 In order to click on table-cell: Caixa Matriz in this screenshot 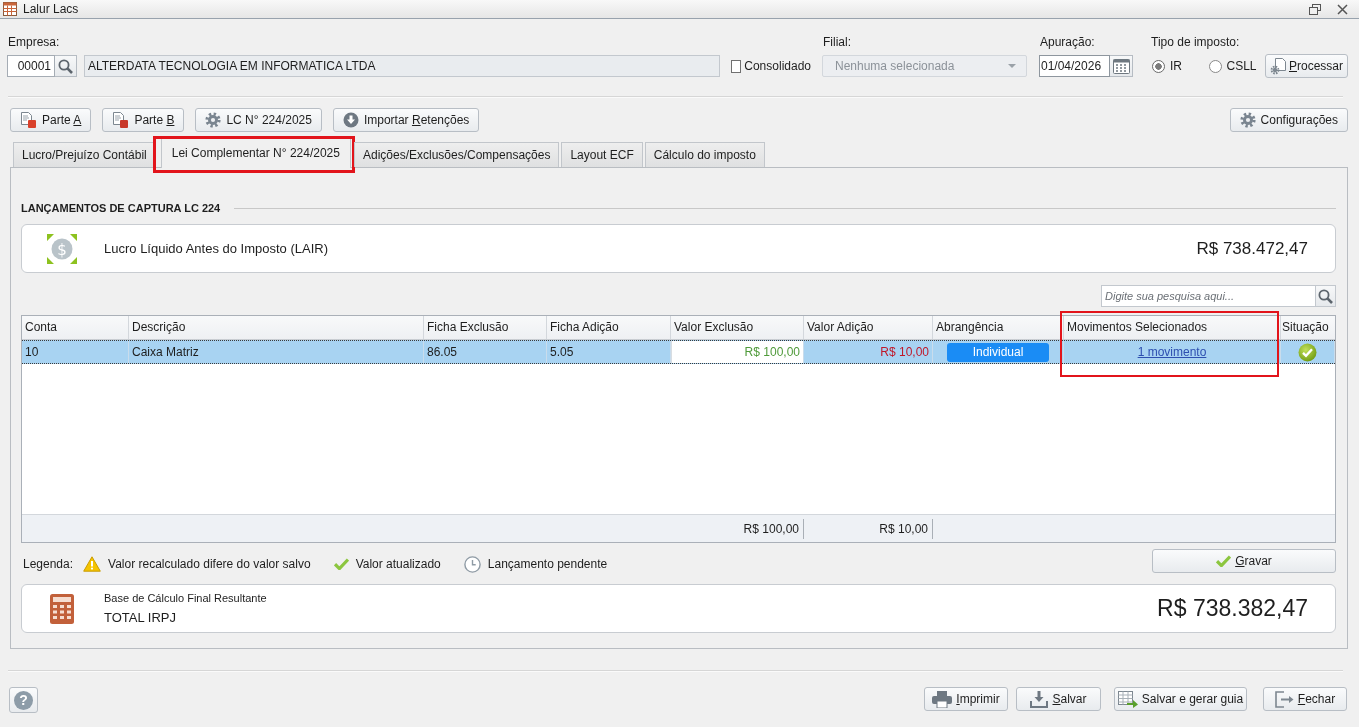, I will do `click(276, 352)`.